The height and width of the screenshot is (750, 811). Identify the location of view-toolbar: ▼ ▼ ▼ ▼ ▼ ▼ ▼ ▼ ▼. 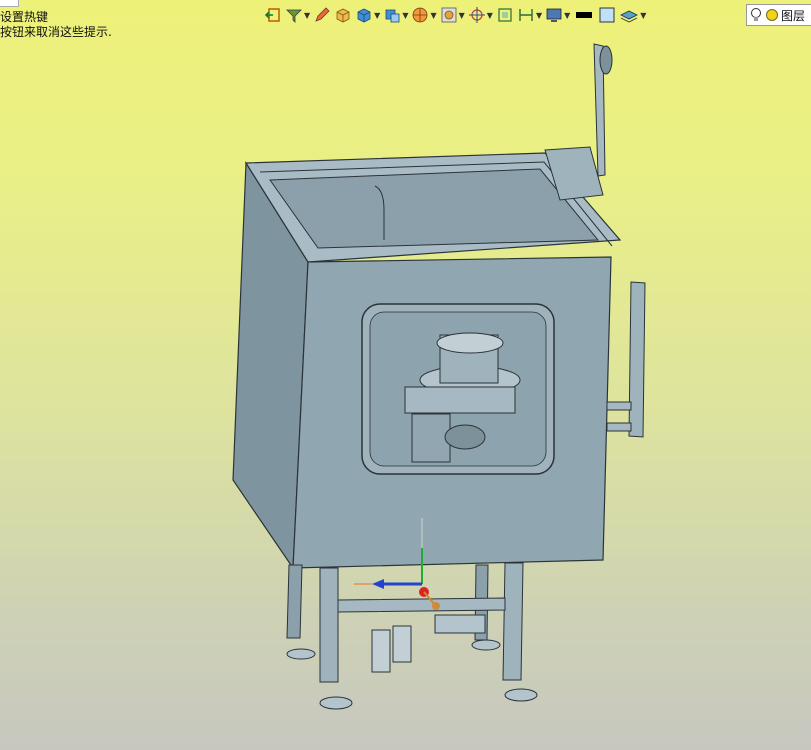
(455, 15).